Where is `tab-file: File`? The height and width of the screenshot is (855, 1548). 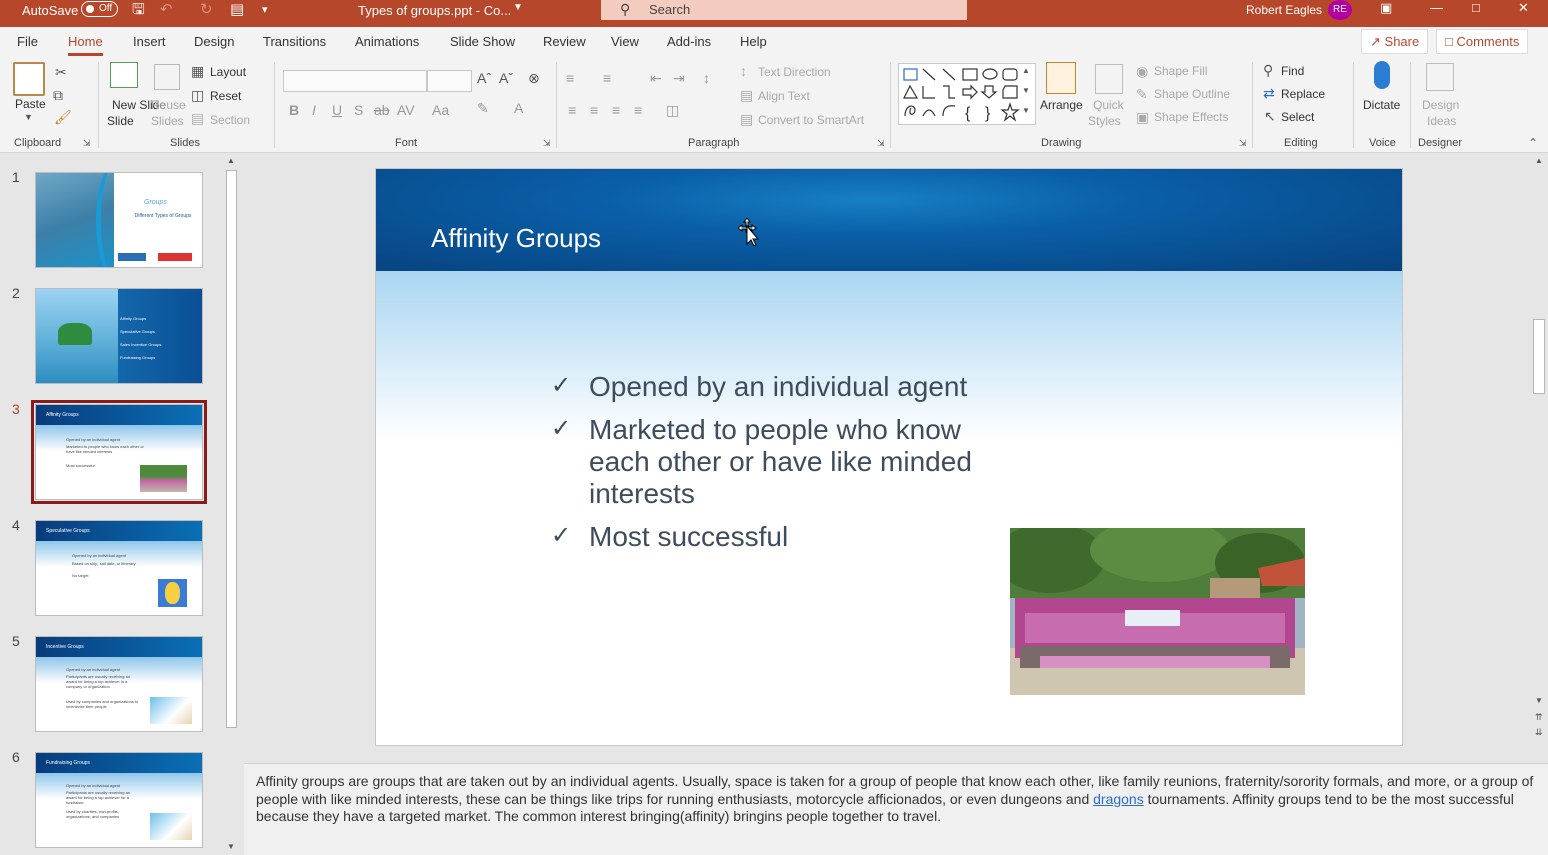 tab-file: File is located at coordinates (27, 41).